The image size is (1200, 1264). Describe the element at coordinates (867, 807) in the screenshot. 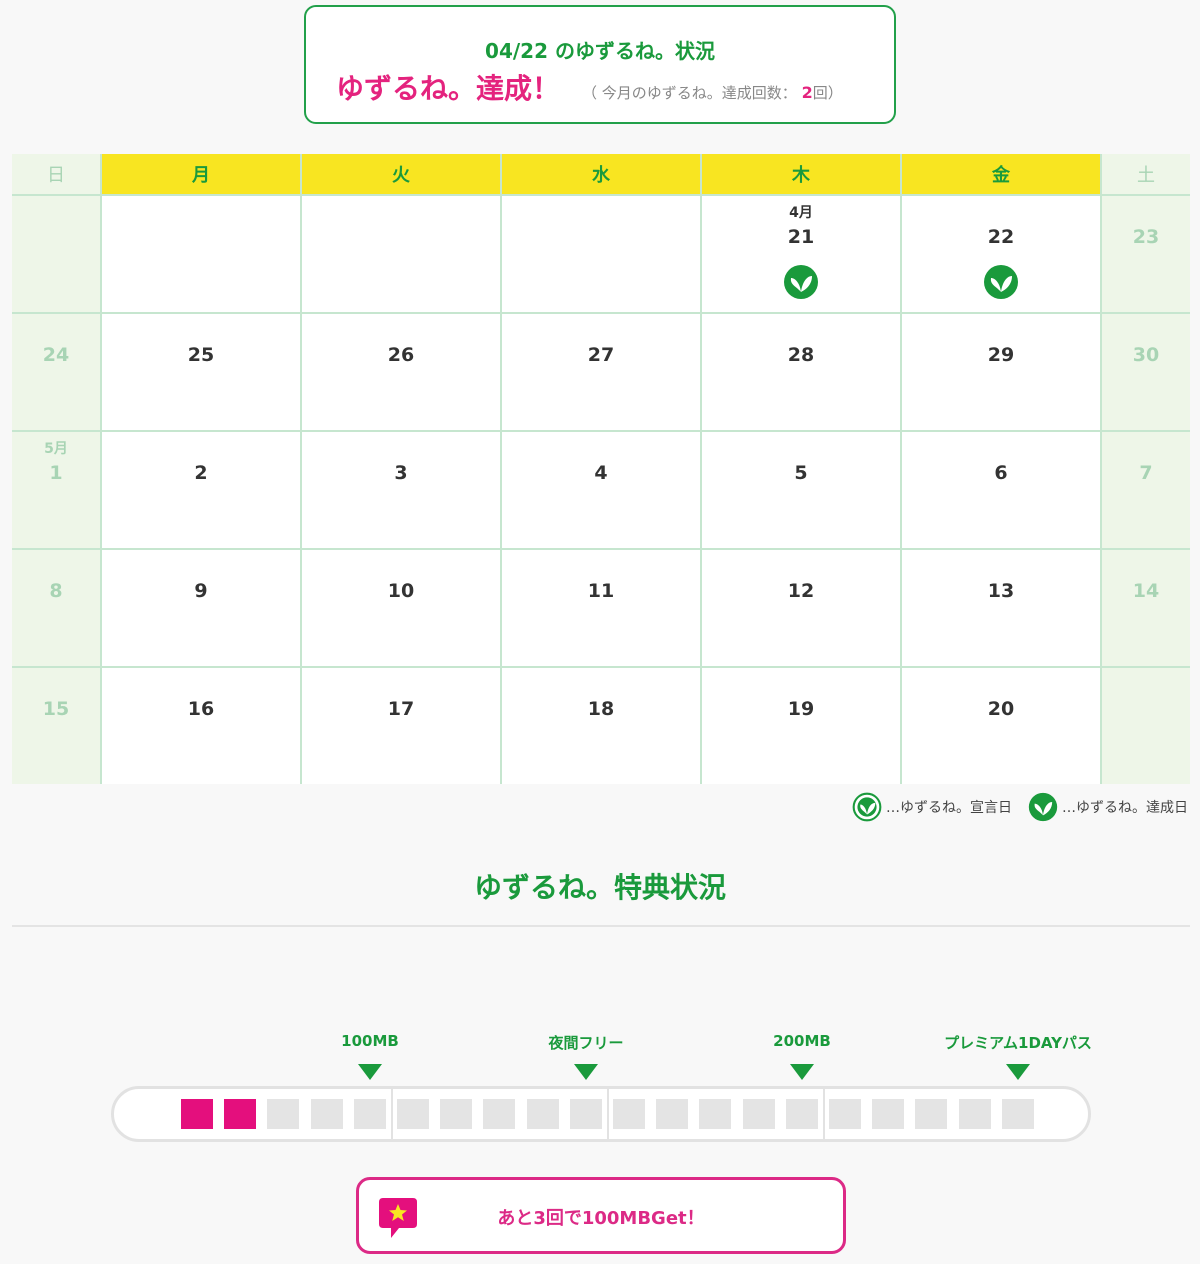

I see `declared-stamp-icon` at that location.